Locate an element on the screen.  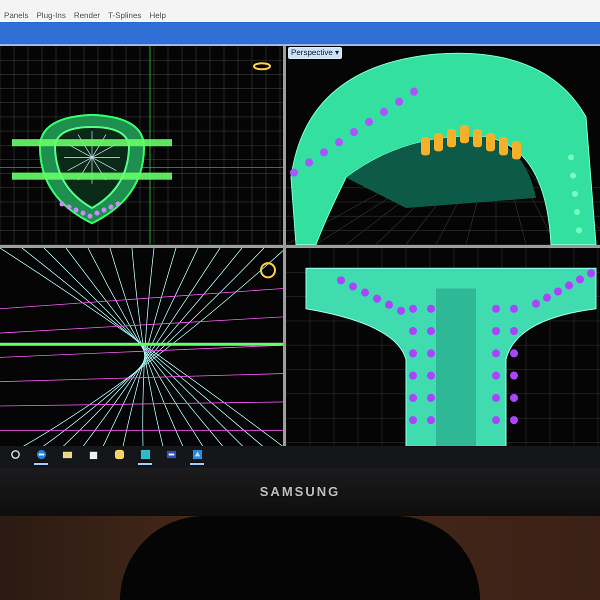
menu-item: Panels is located at coordinates (16, 16).